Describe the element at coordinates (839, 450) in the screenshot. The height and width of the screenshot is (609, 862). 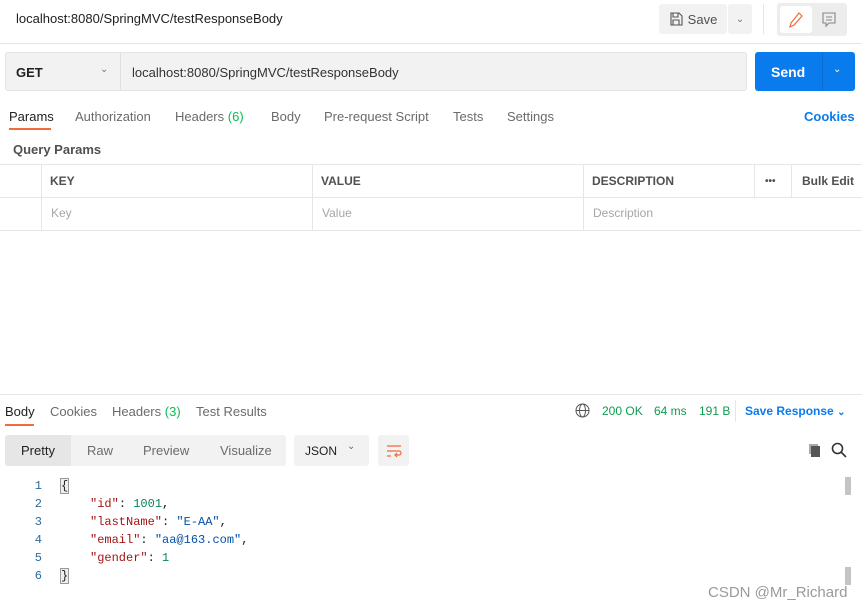
I see `search-icon` at that location.